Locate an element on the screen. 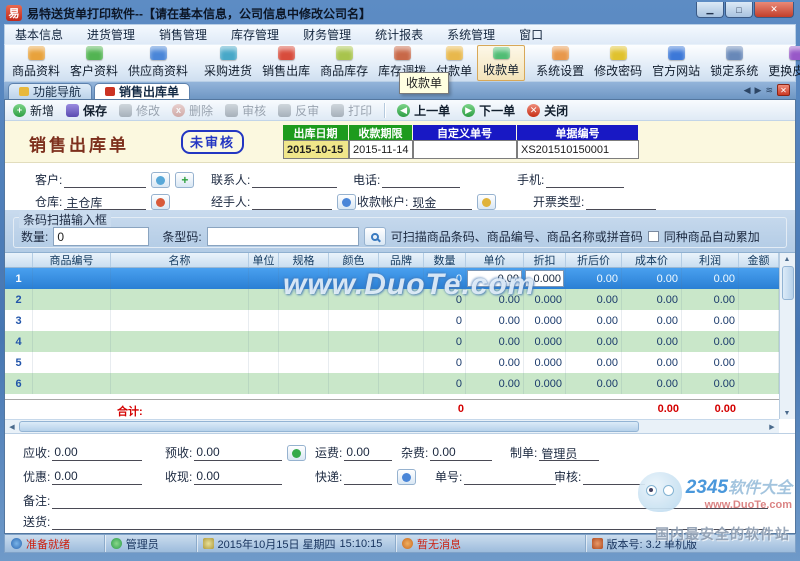  out-date-value: 2015-10-15 is located at coordinates (316, 149).